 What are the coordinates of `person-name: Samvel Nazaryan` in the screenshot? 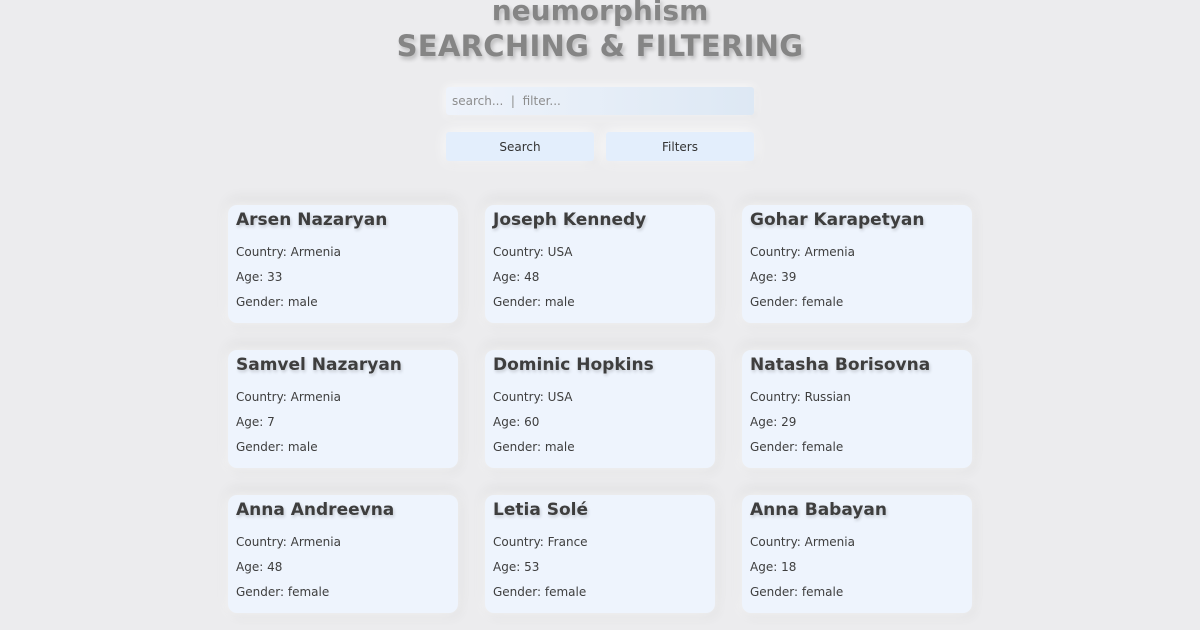 It's located at (319, 365).